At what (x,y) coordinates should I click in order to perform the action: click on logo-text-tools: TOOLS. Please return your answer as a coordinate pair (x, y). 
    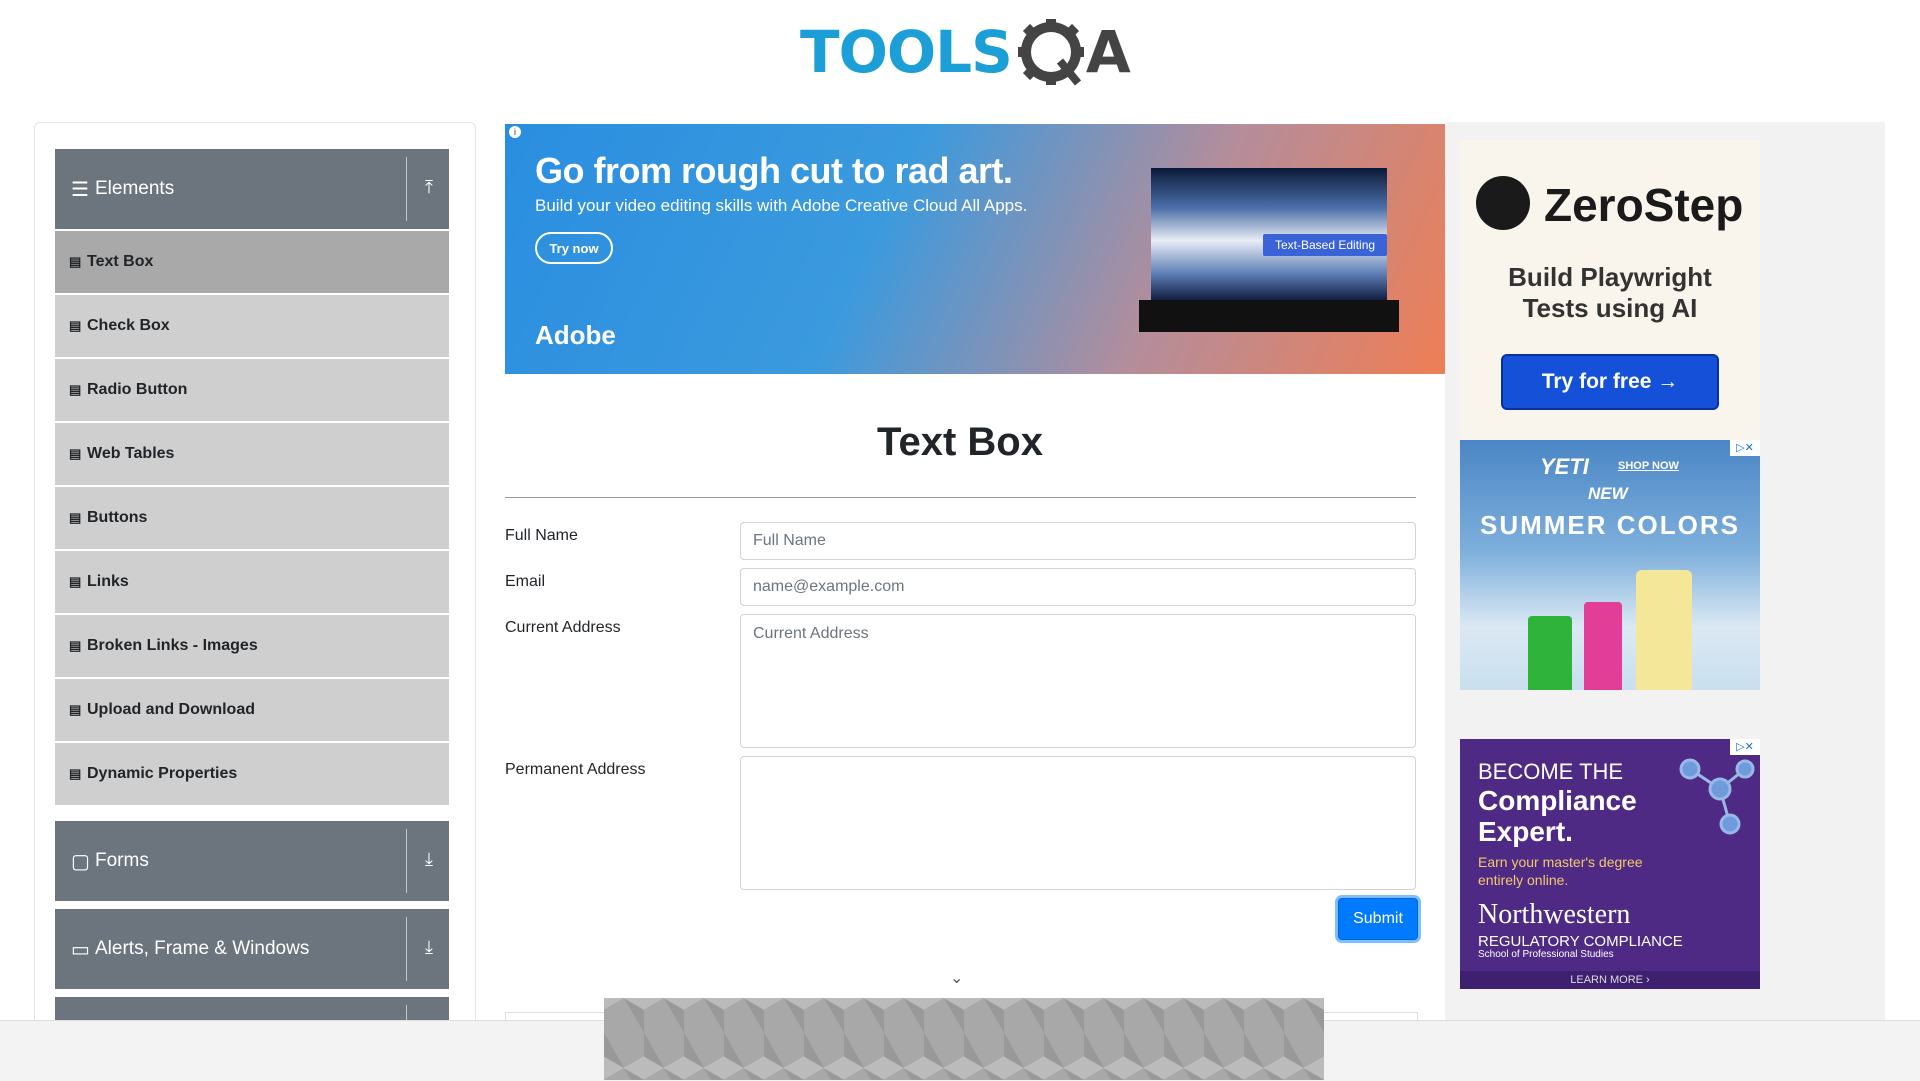
    Looking at the image, I should click on (906, 52).